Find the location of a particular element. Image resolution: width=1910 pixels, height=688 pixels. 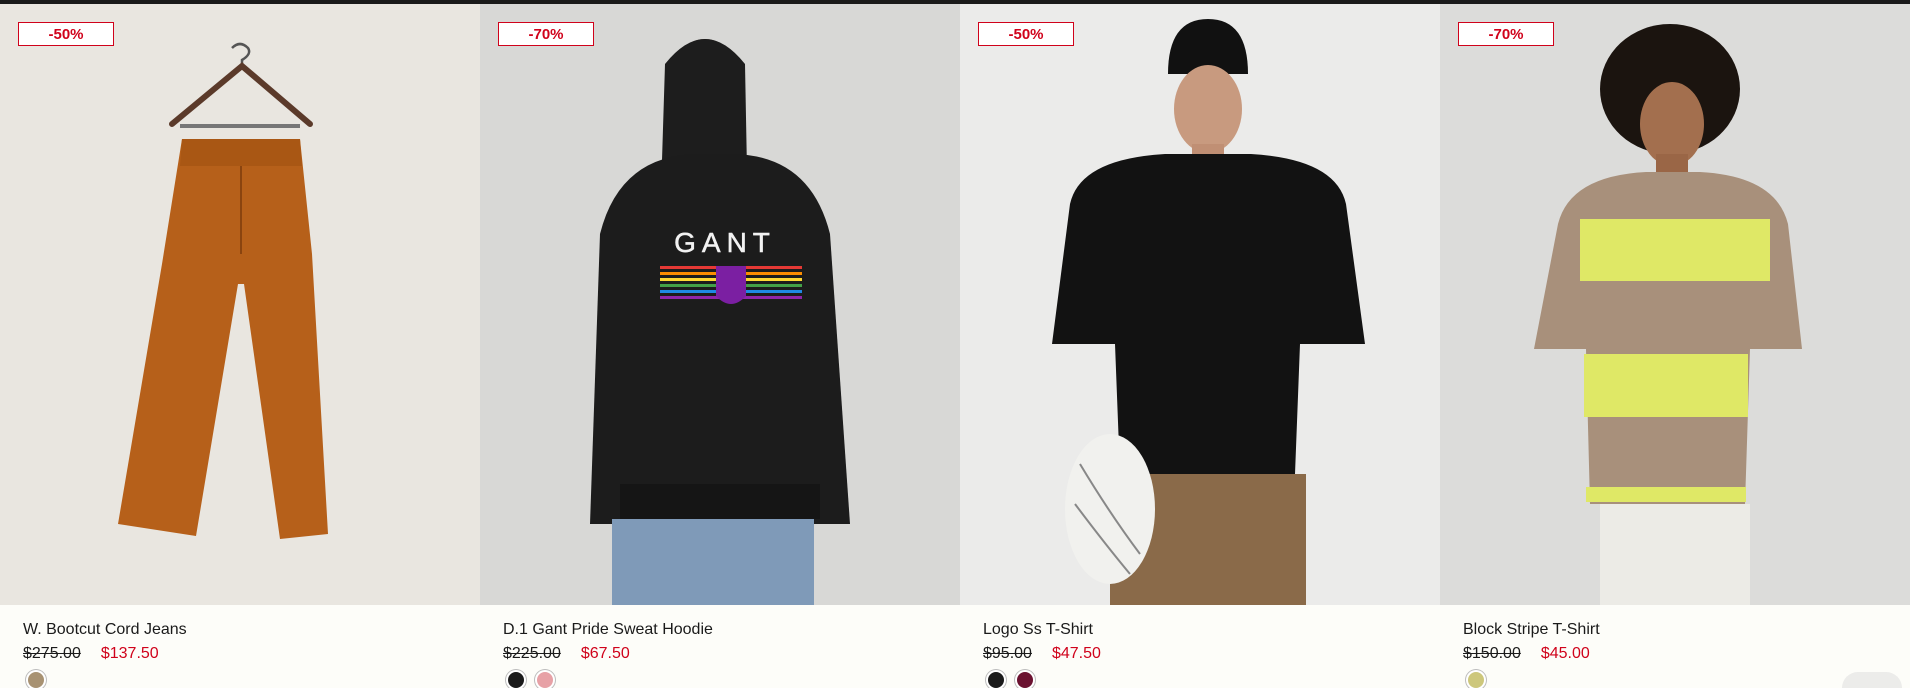

floating-action-hint is located at coordinates (1872, 680).